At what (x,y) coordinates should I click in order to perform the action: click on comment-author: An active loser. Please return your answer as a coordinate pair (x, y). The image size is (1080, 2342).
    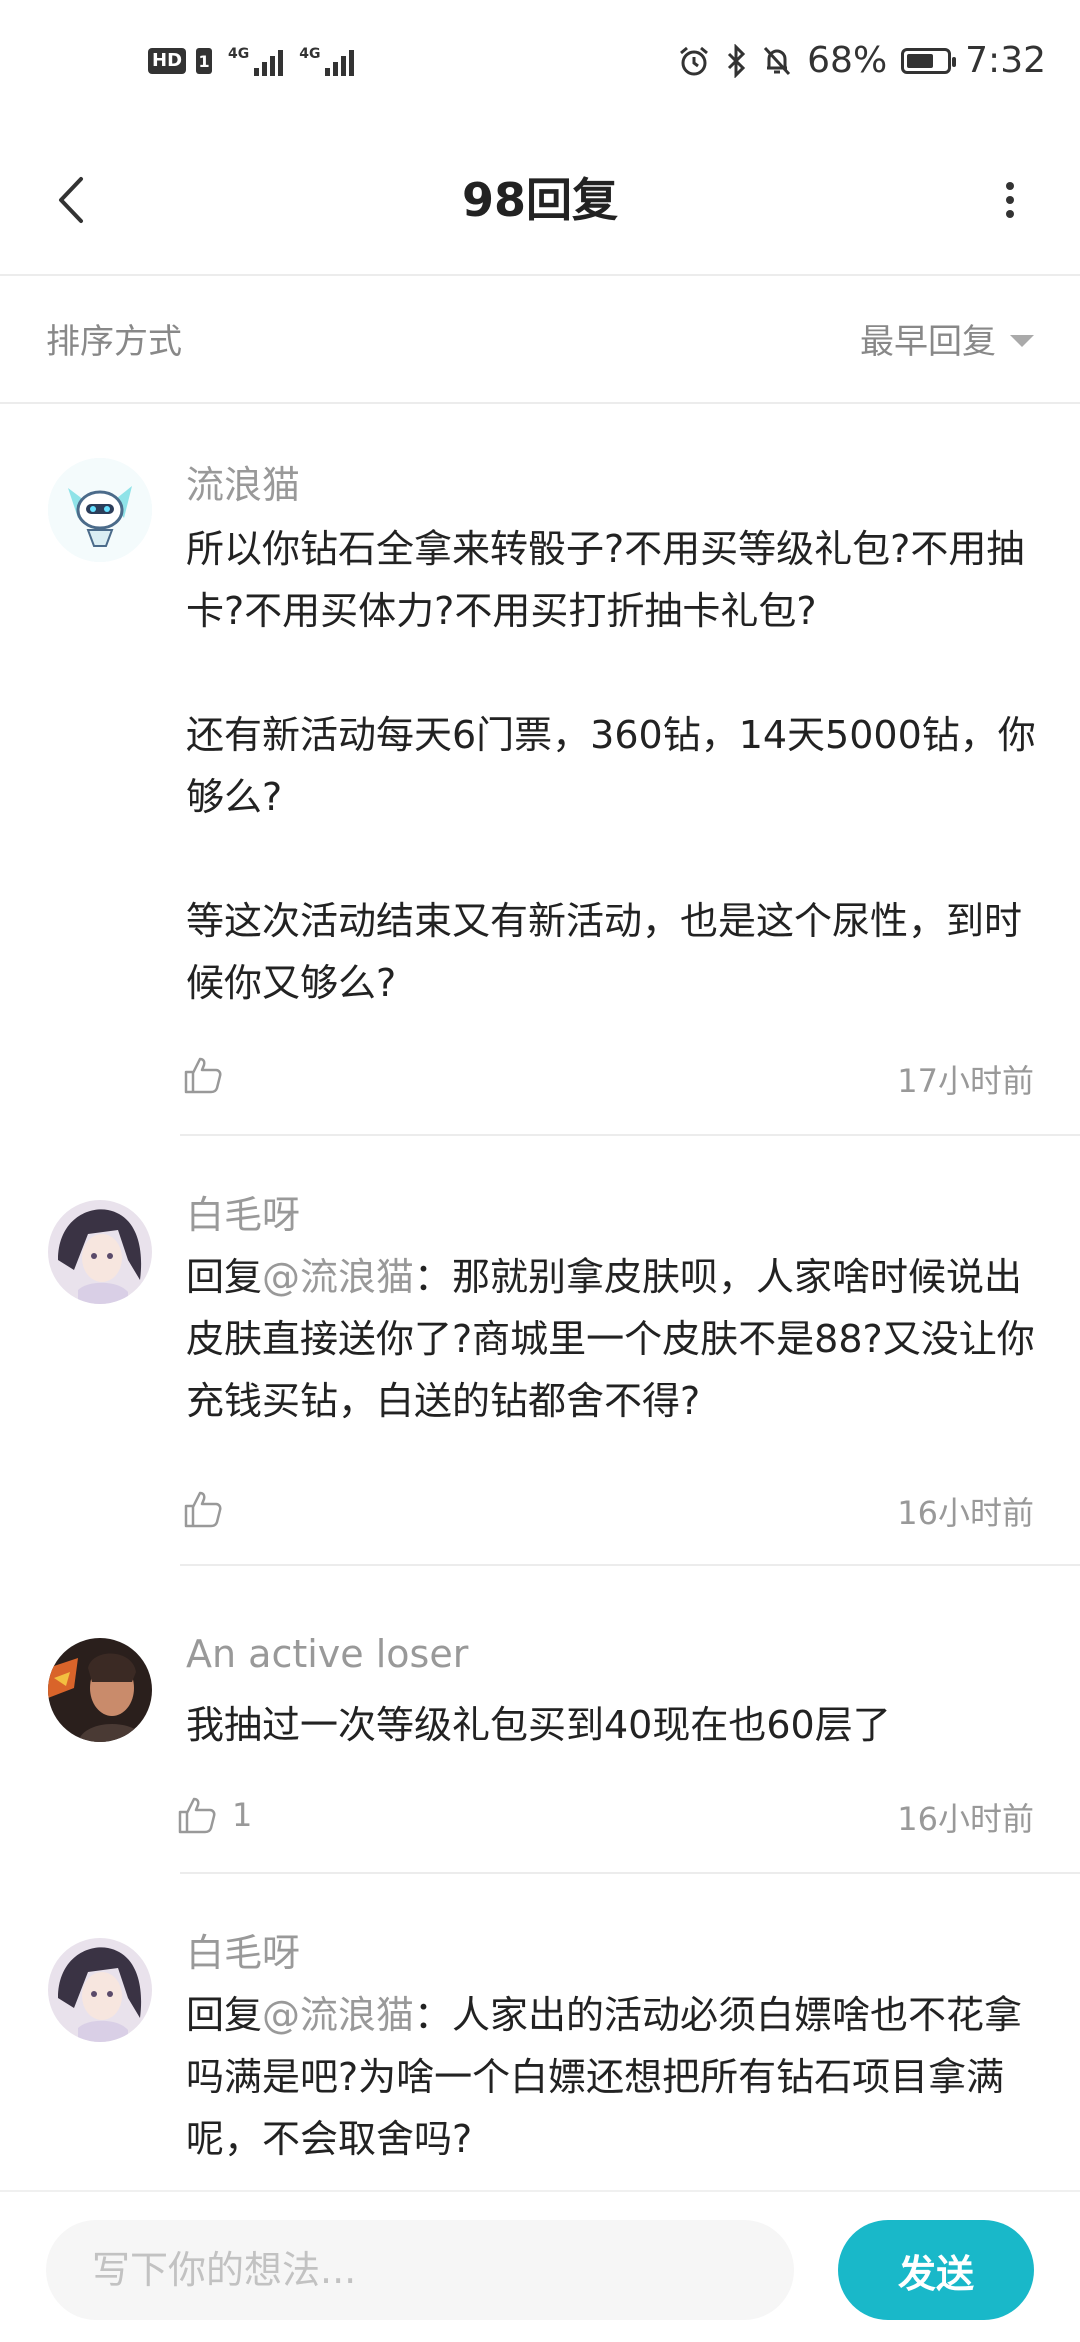
    Looking at the image, I should click on (327, 1654).